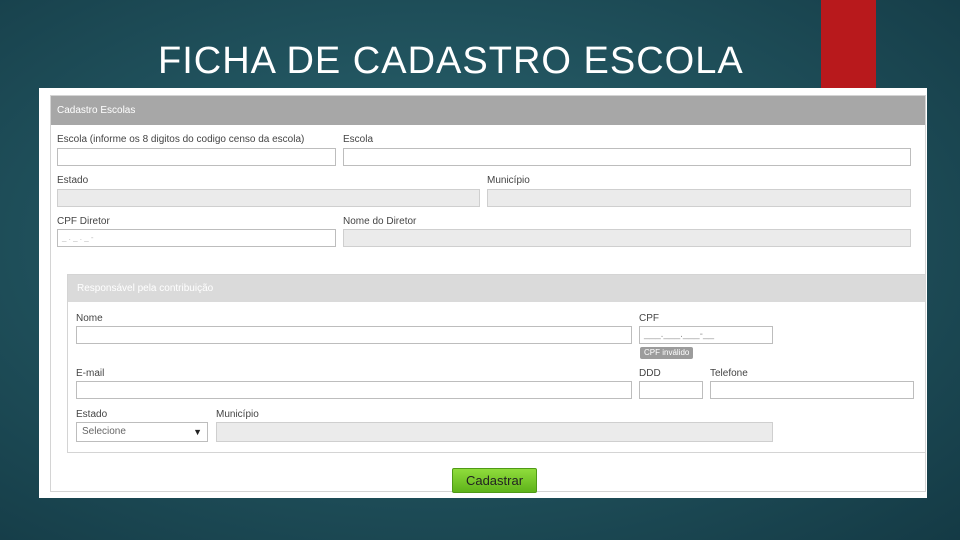 This screenshot has height=540, width=960. I want to click on municipio-input, so click(699, 198).